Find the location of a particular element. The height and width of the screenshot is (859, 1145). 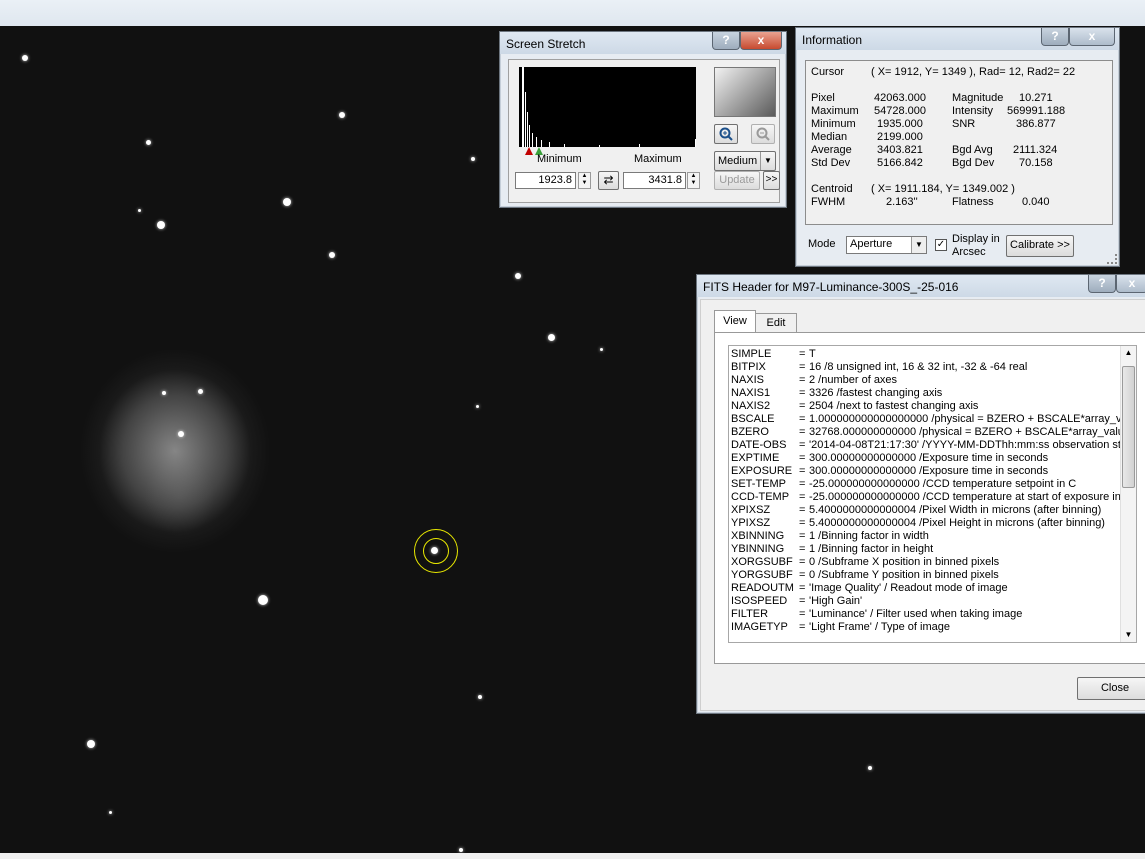

histogram is located at coordinates (607, 107).